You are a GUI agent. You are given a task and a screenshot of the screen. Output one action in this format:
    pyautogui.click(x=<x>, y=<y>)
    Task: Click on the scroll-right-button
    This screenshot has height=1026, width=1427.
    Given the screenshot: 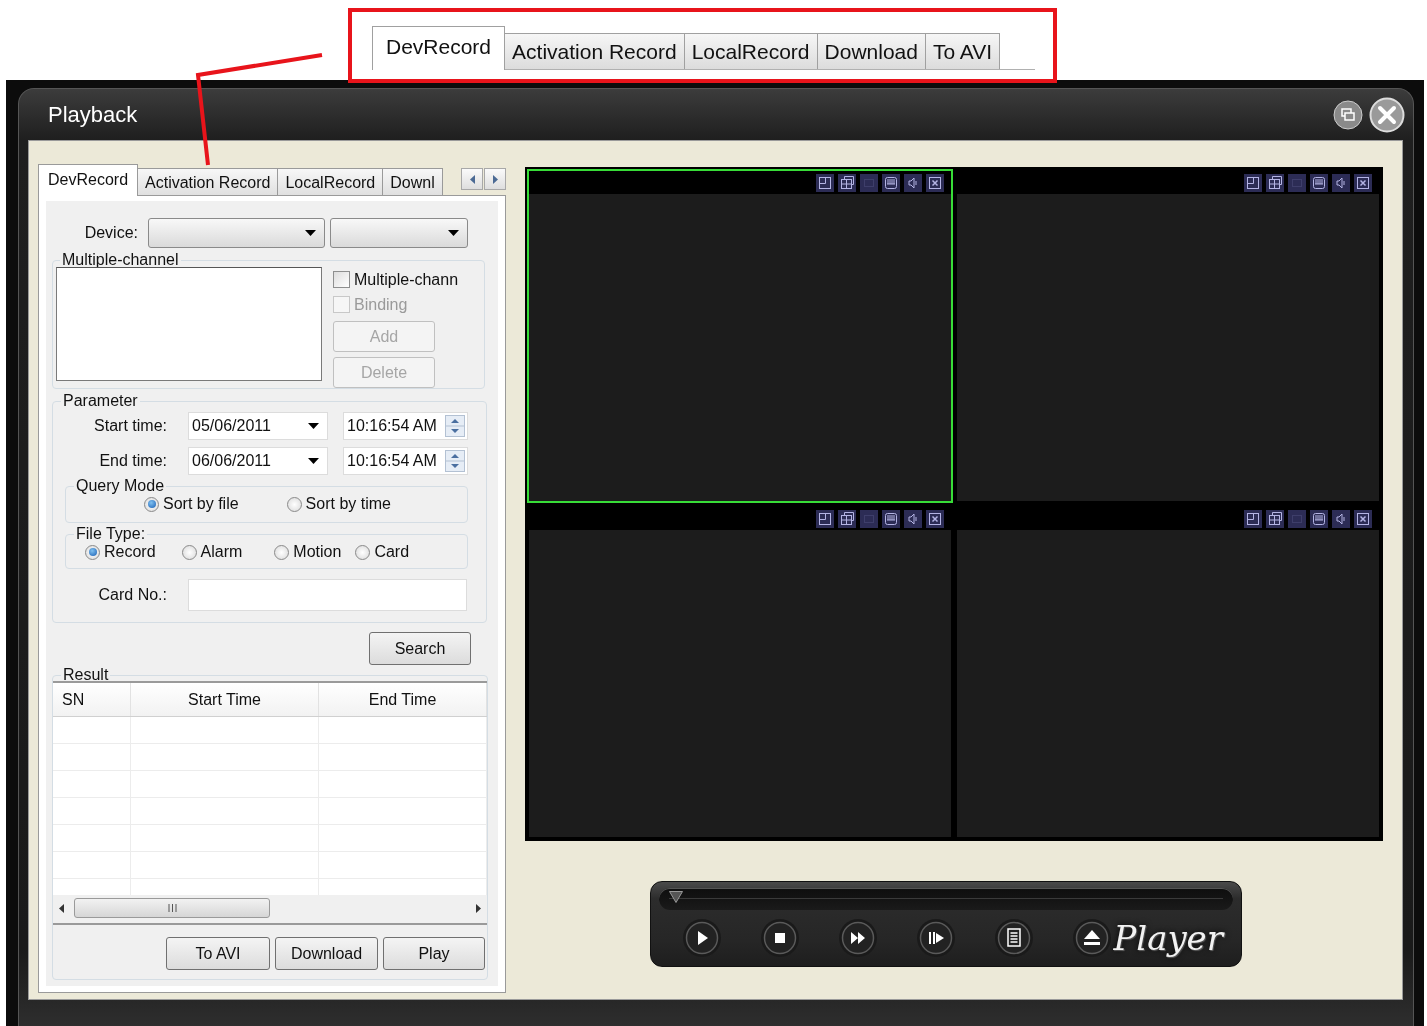 What is the action you would take?
    pyautogui.click(x=495, y=179)
    